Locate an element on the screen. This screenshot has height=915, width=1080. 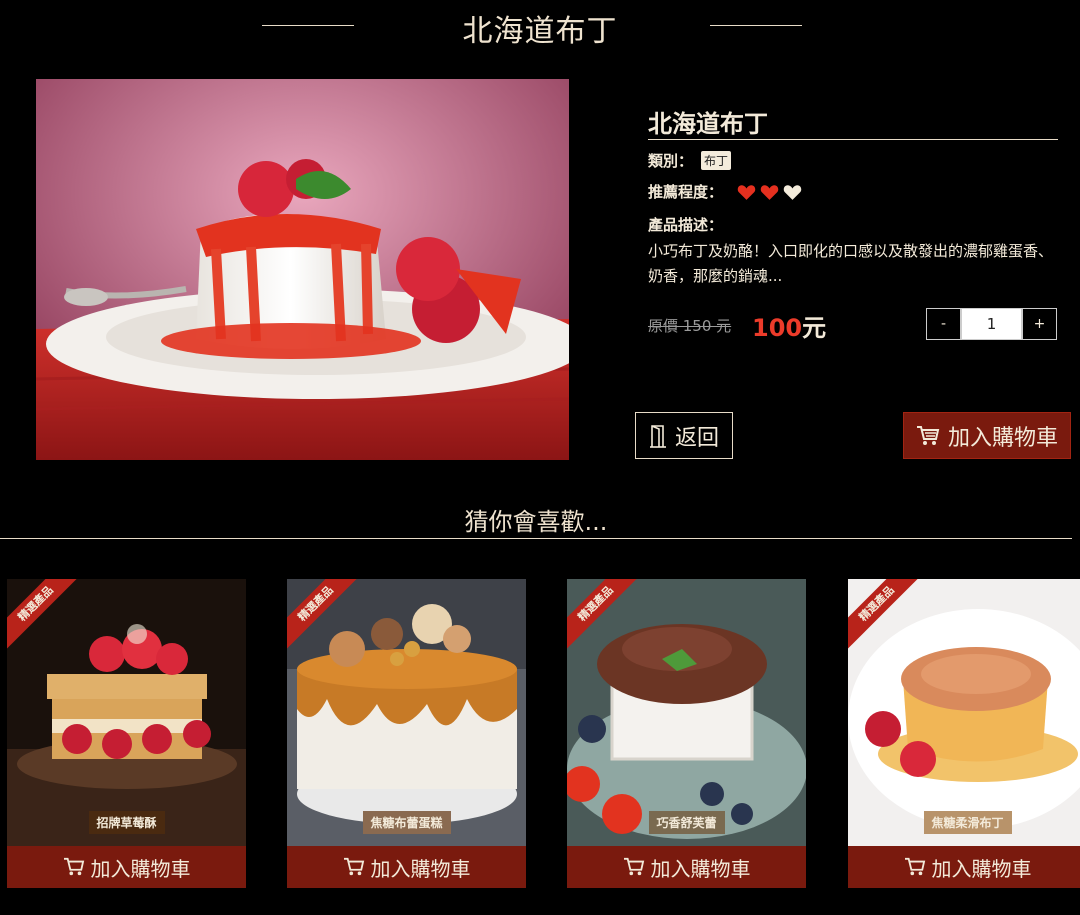
qty-increase-button: + is located at coordinates (1039, 324).